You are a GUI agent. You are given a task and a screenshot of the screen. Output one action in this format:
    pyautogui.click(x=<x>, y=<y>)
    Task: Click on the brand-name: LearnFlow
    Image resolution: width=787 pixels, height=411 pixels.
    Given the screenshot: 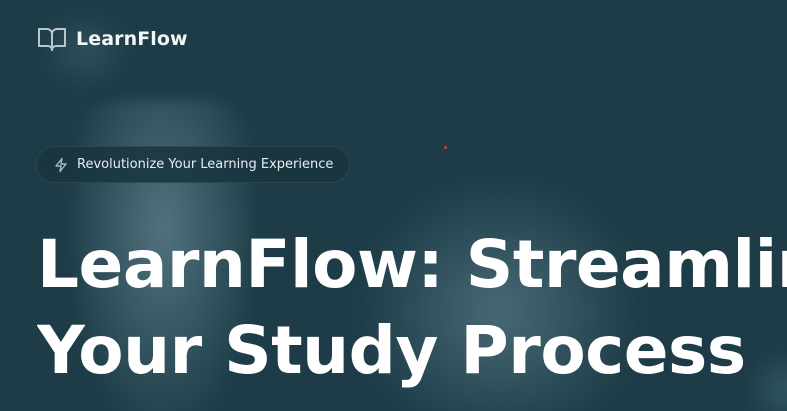 What is the action you would take?
    pyautogui.click(x=132, y=39)
    